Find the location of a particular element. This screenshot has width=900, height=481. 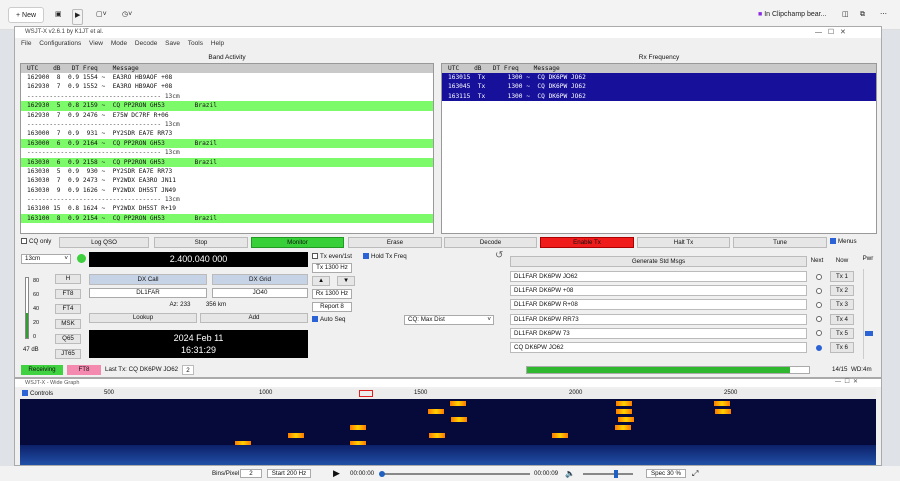

mode-button-jt65: JT65 is located at coordinates (68, 354).